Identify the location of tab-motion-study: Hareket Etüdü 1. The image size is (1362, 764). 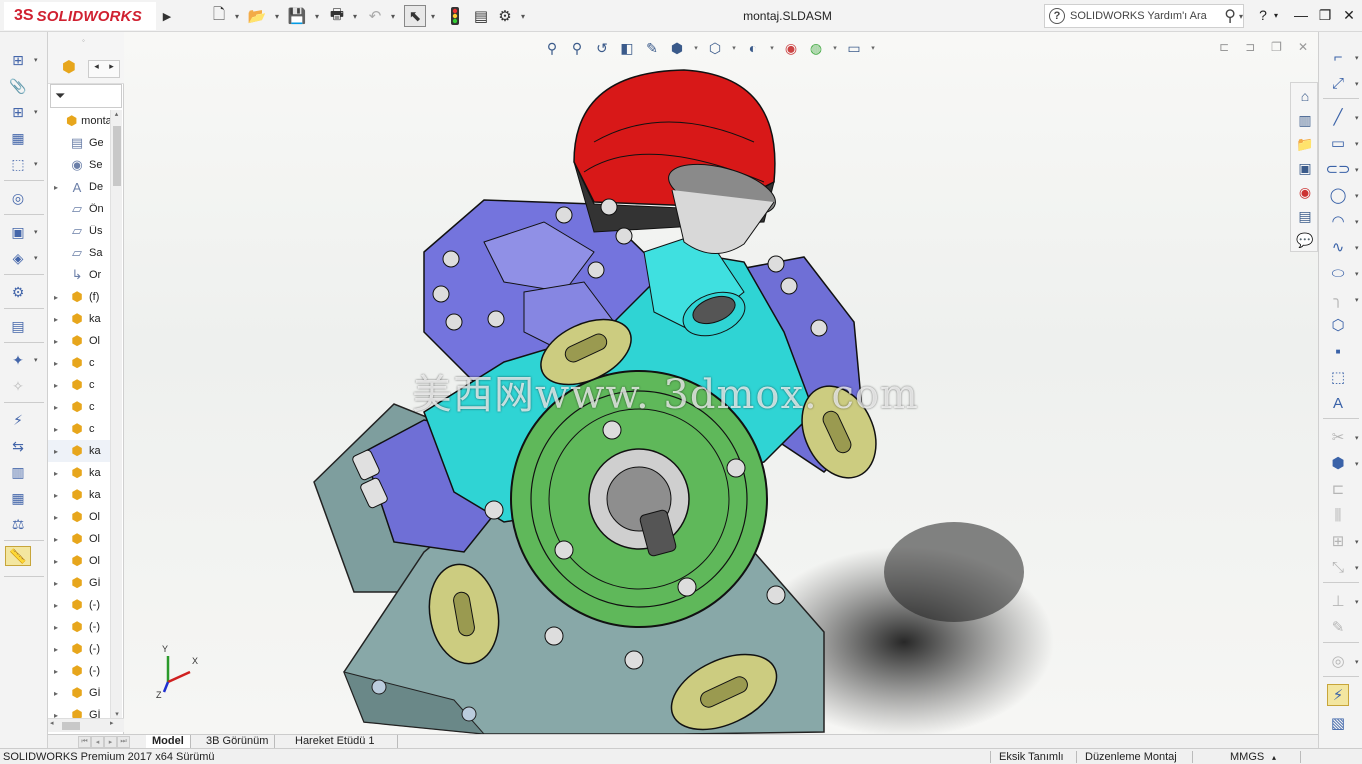
(343, 742).